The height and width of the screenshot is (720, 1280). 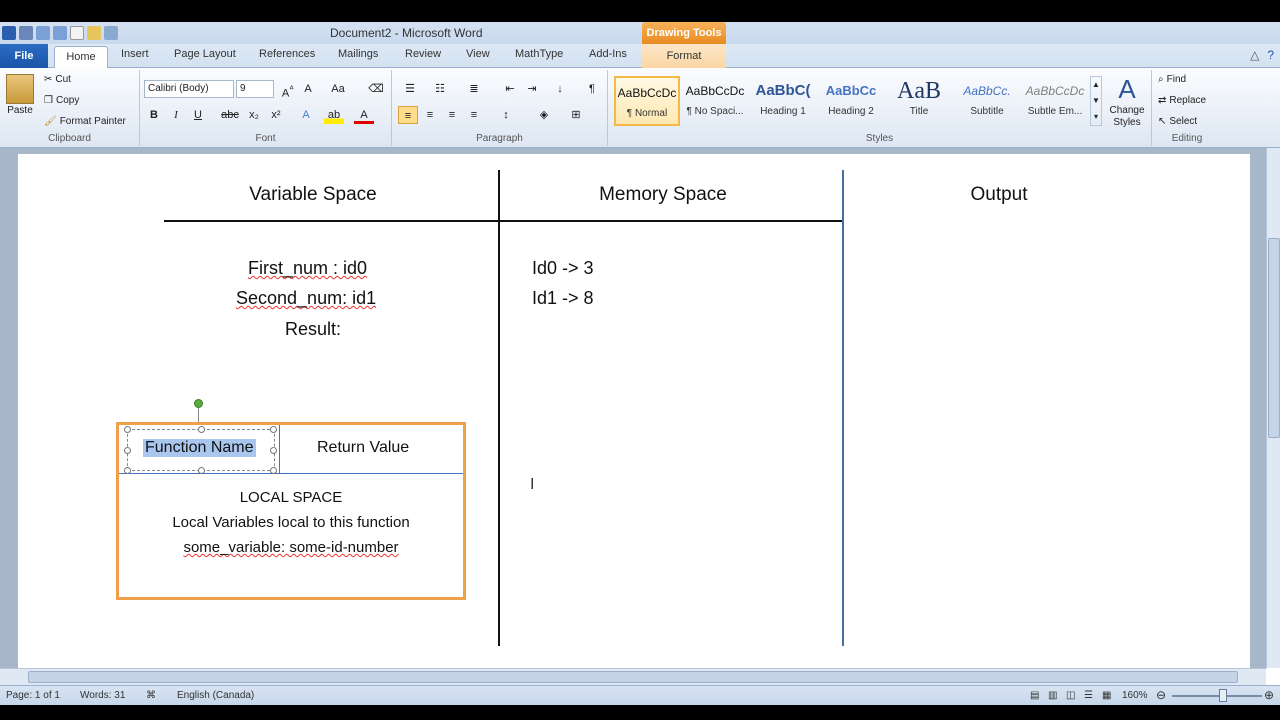 I want to click on proofing-icon: ⌘, so click(x=151, y=695).